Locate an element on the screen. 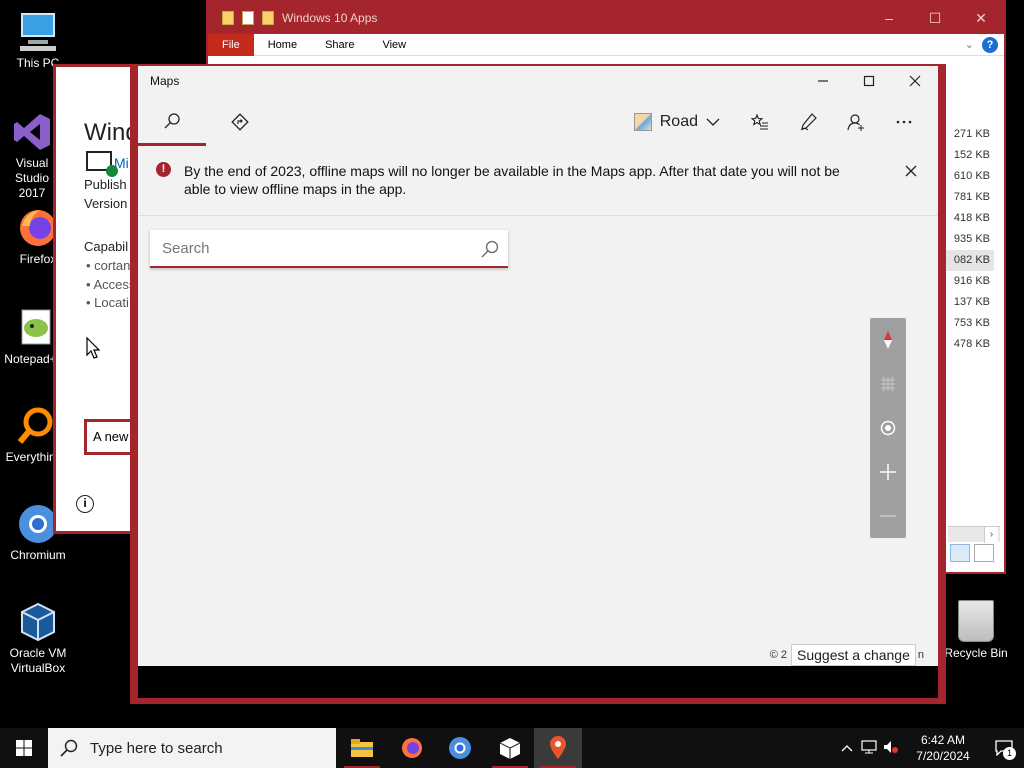 The height and width of the screenshot is (768, 1024). mouse-cursor-icon is located at coordinates (93, 349).